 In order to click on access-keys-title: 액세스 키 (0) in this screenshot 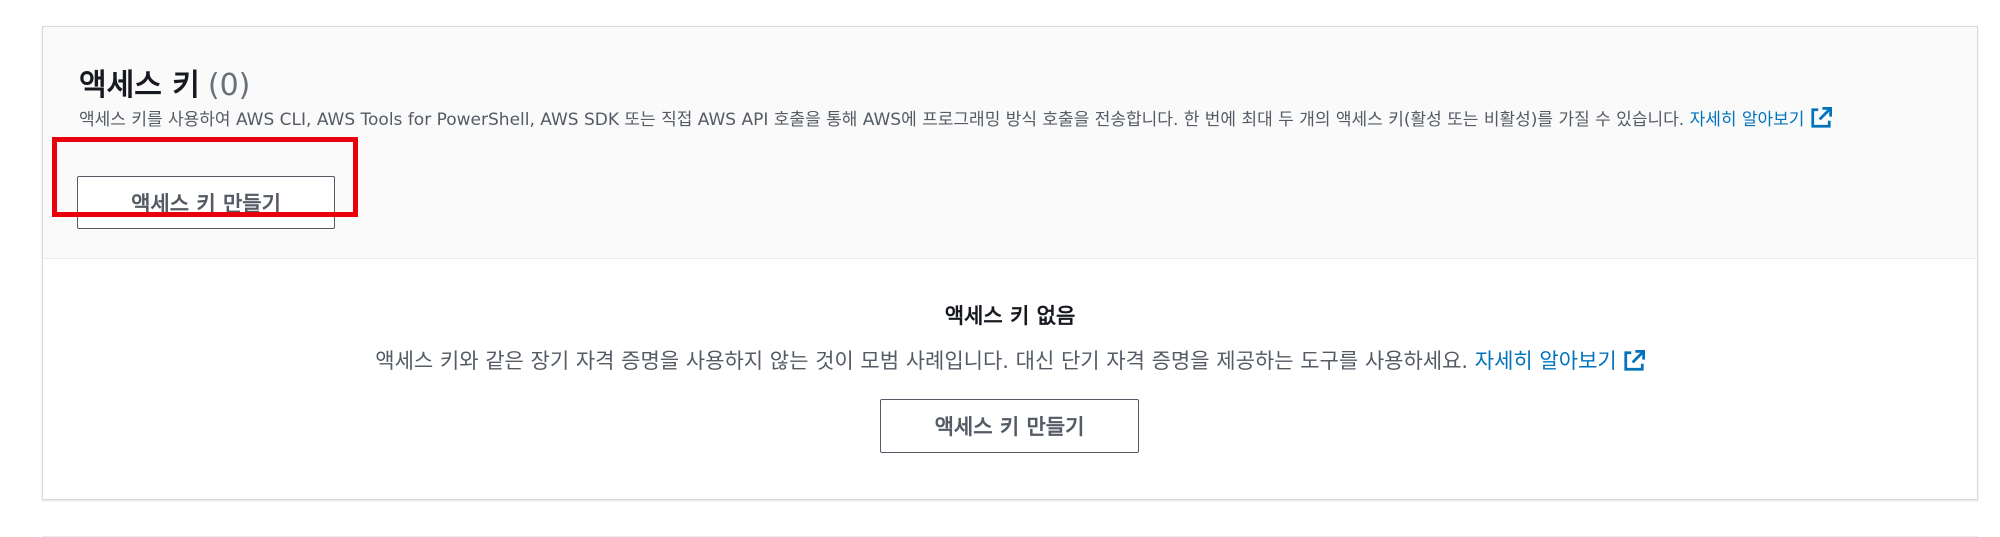, I will do `click(164, 82)`.